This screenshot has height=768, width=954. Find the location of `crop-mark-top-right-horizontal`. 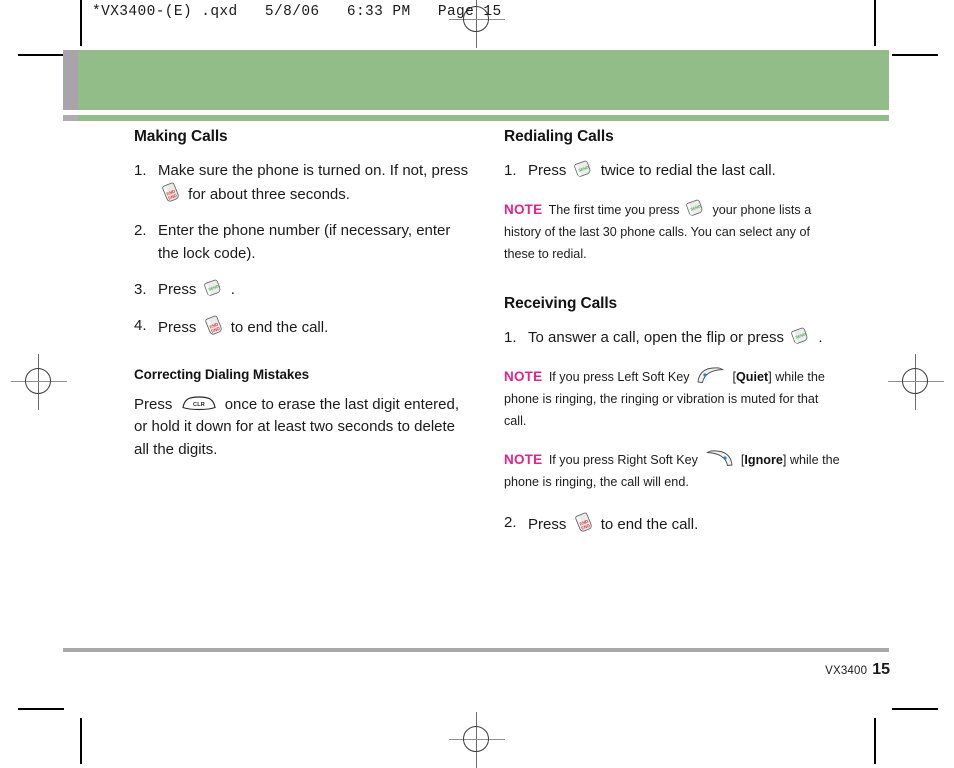

crop-mark-top-right-horizontal is located at coordinates (915, 55).